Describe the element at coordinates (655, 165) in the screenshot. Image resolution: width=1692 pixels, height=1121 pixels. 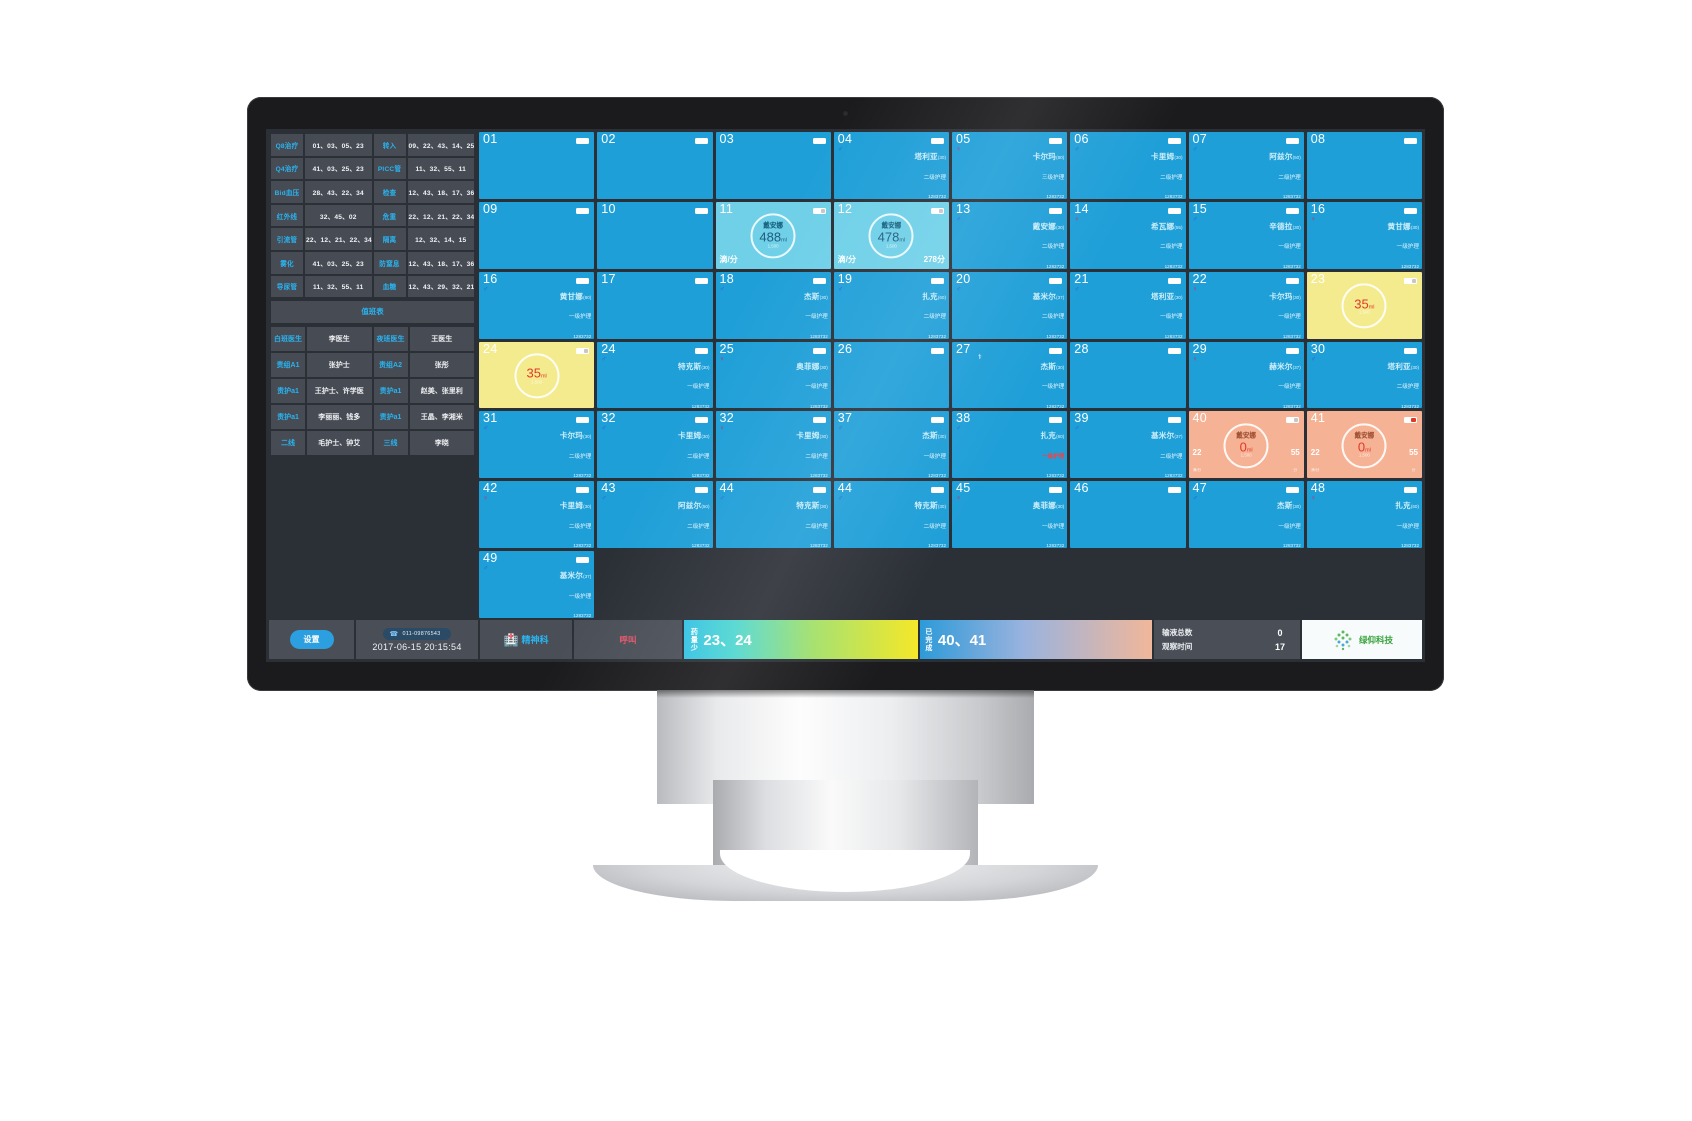
I see `bed-card: 02` at that location.